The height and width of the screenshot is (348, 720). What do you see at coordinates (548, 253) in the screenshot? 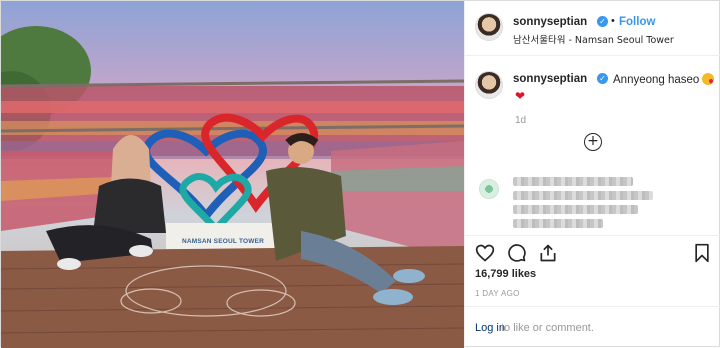
I see `share-icon` at bounding box center [548, 253].